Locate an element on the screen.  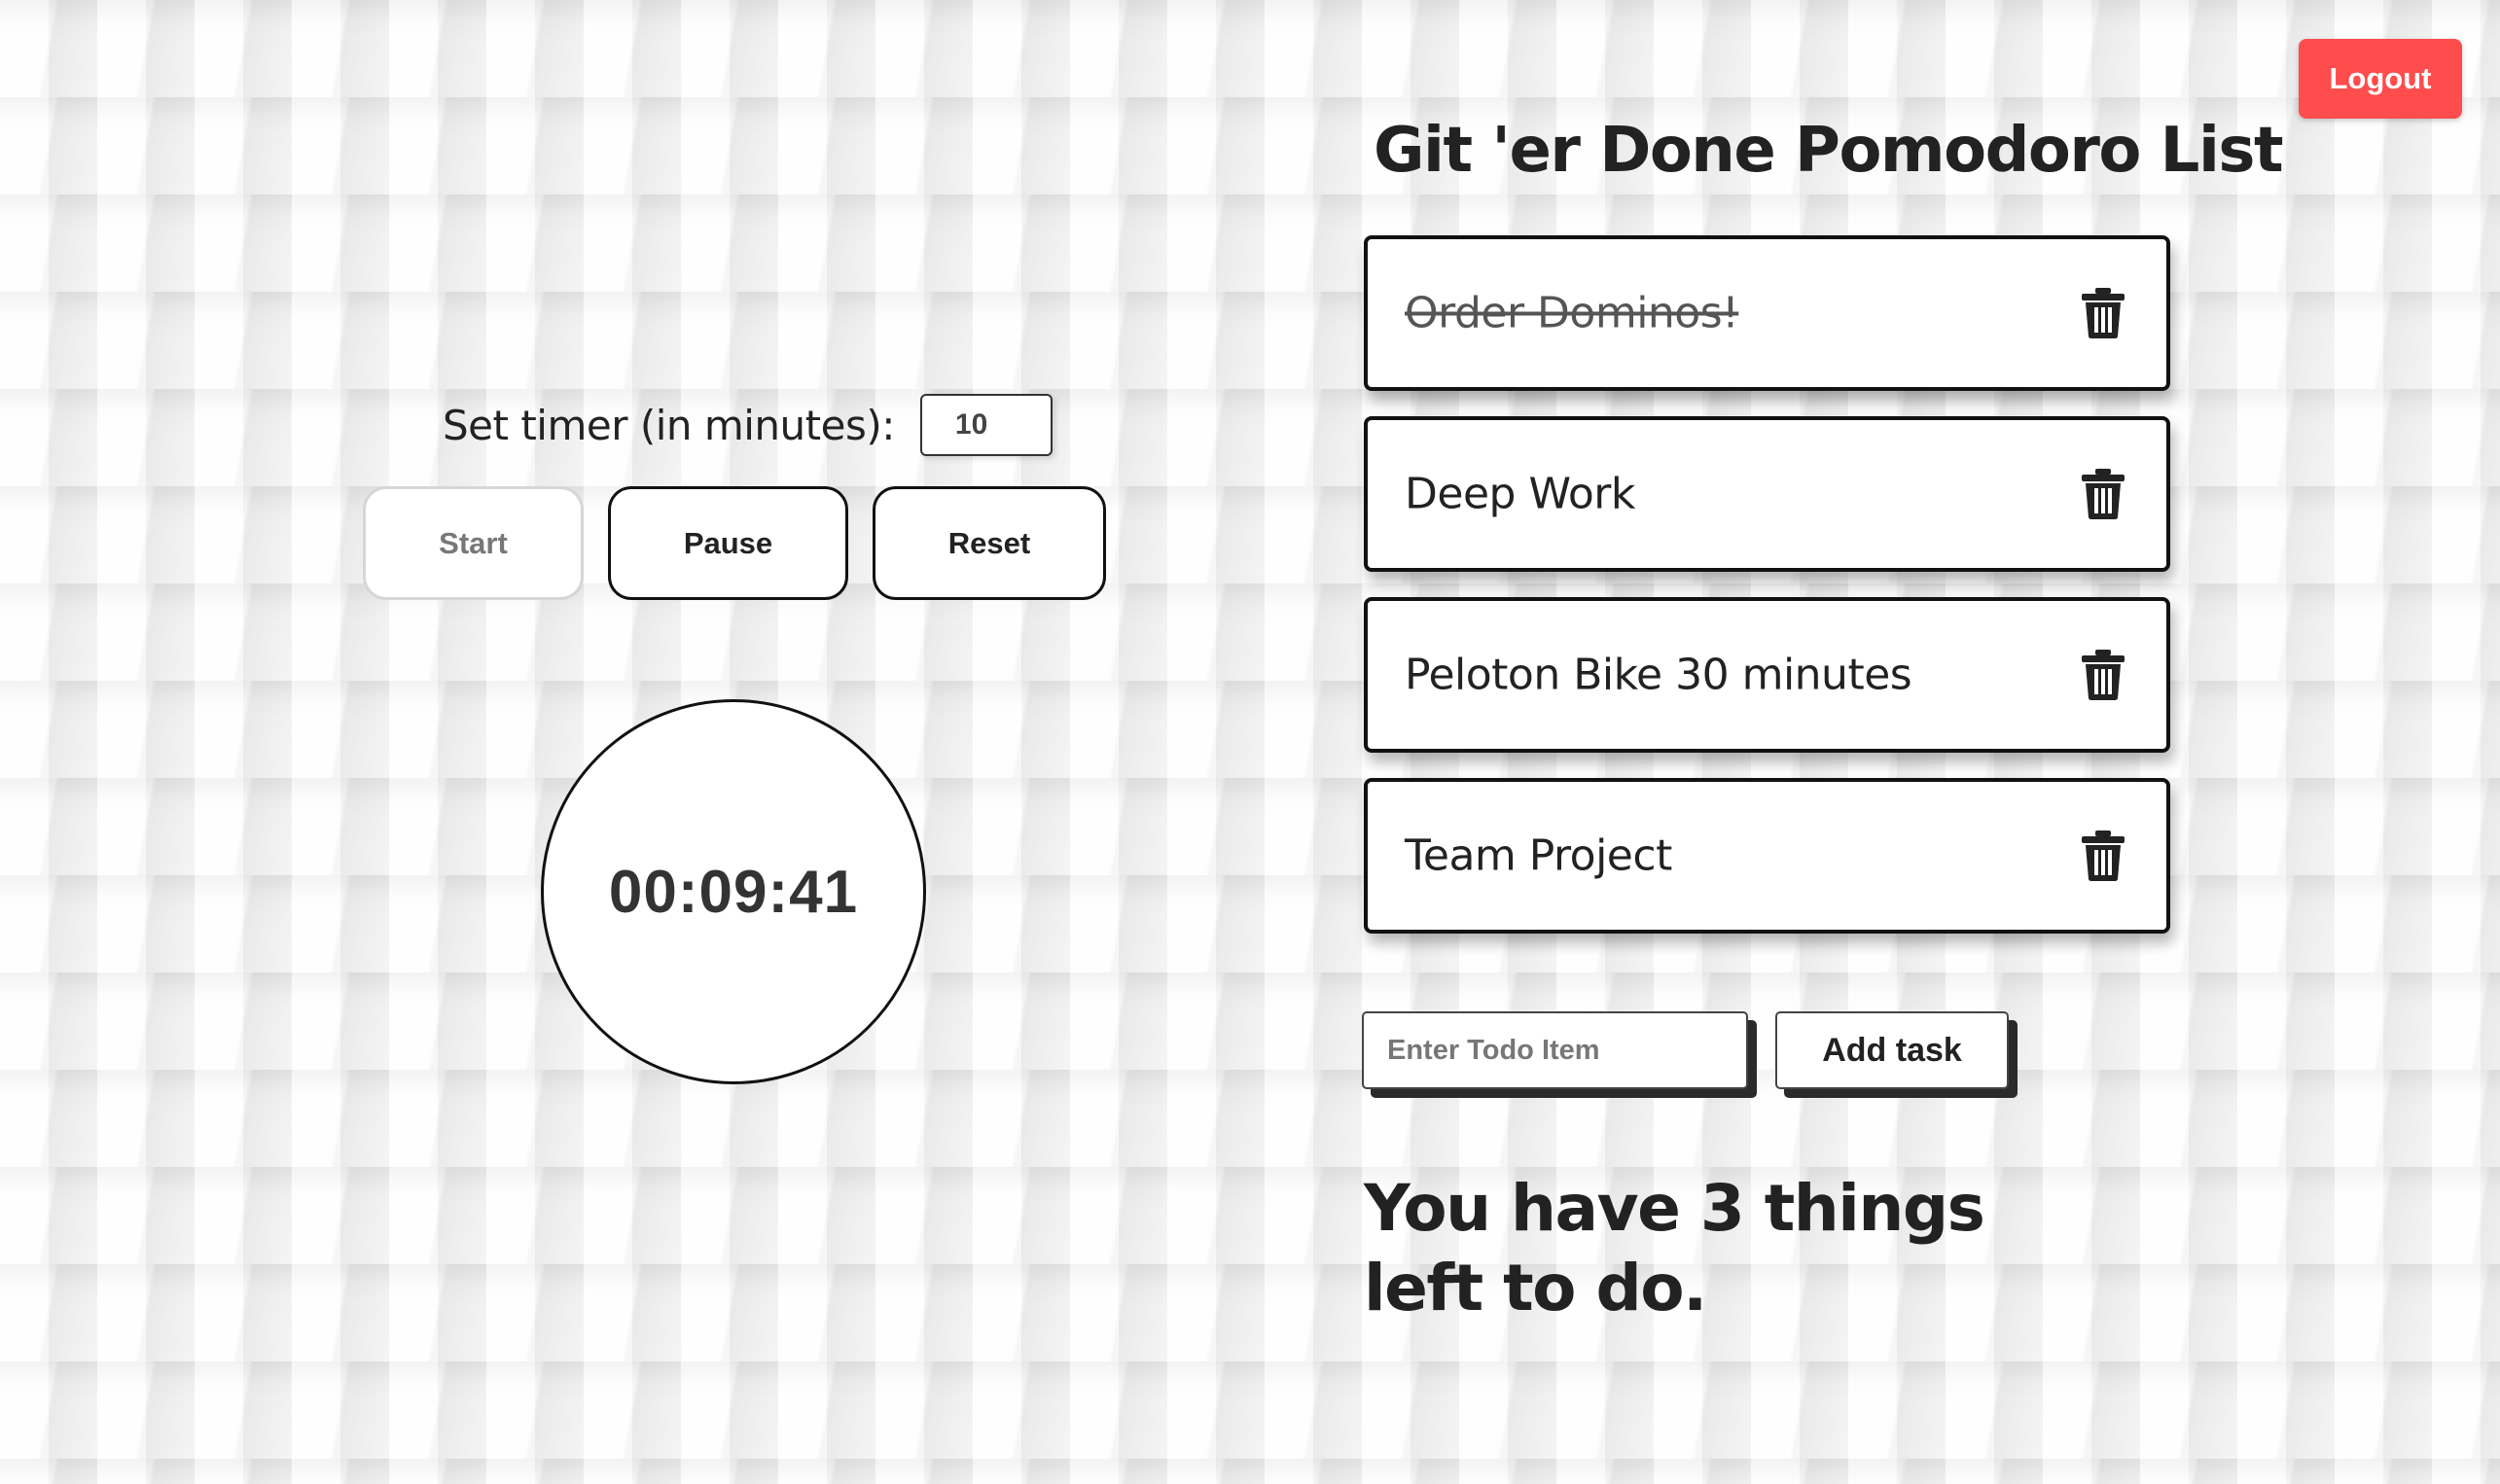
todo-input: Enter Todo Item is located at coordinates (1555, 1050).